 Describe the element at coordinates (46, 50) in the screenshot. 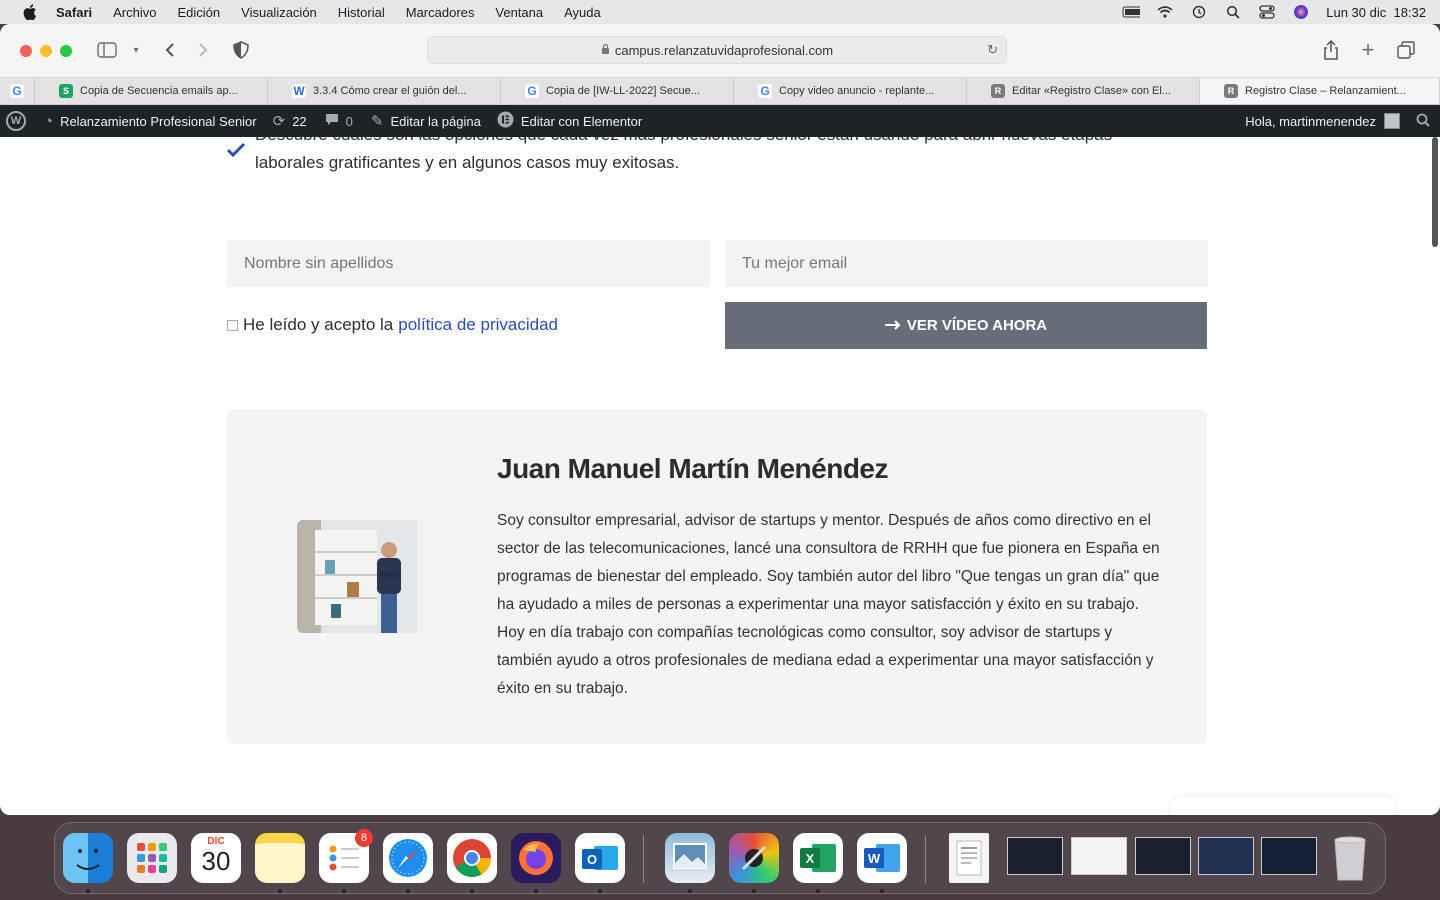

I see `minimize-window-button` at that location.